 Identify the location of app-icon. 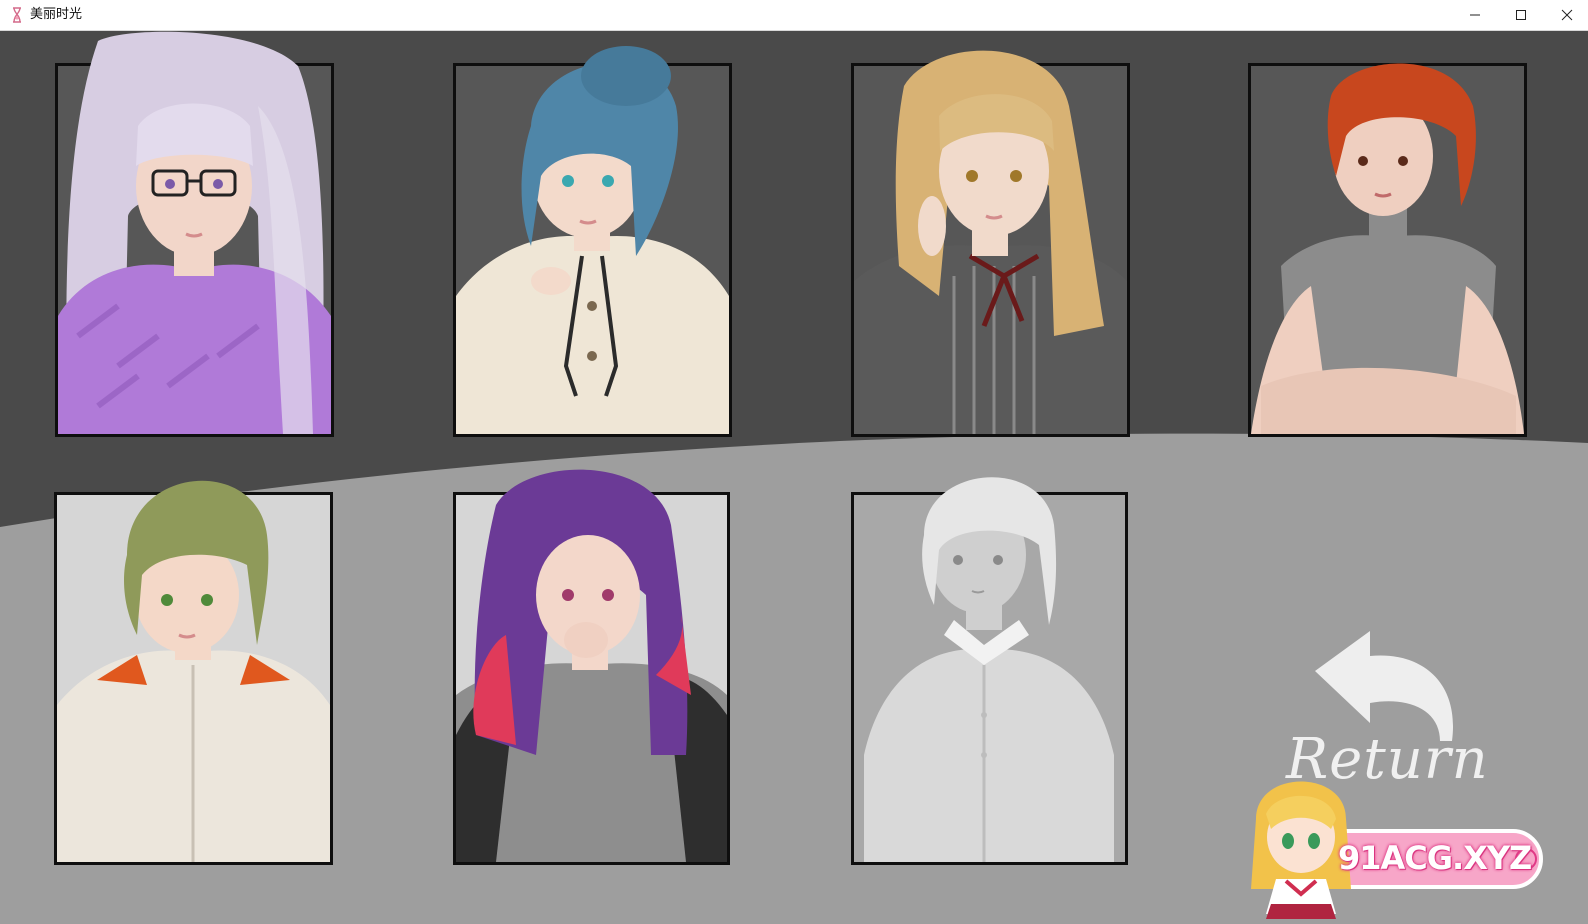
(17, 15).